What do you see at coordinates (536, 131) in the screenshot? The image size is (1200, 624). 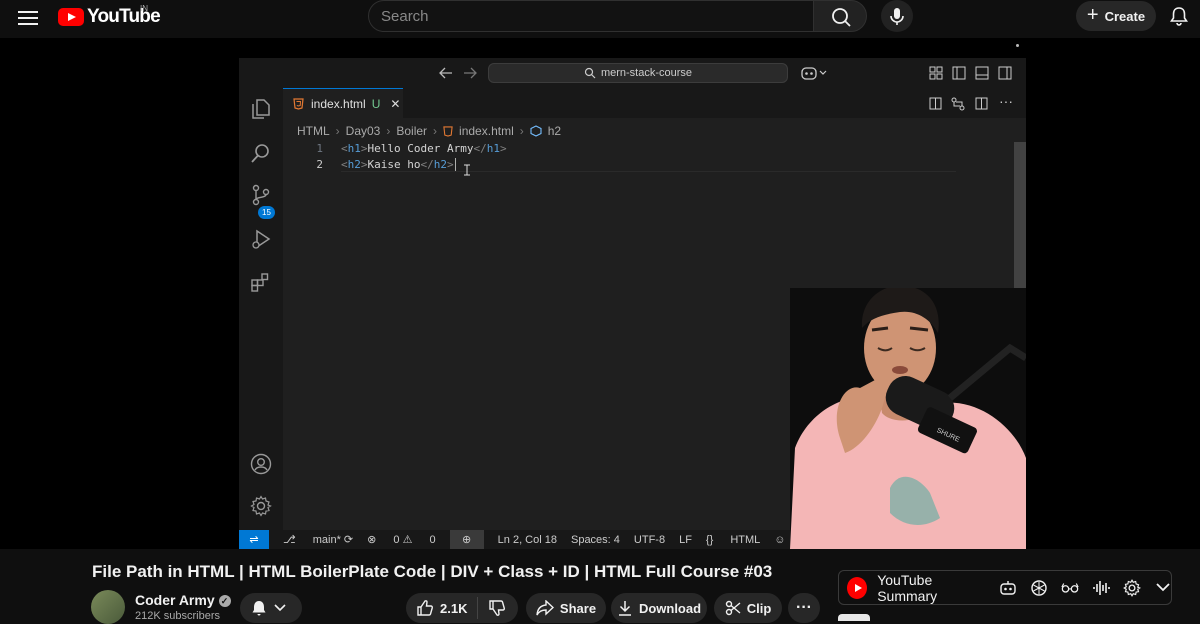 I see `symbol-element-icon` at bounding box center [536, 131].